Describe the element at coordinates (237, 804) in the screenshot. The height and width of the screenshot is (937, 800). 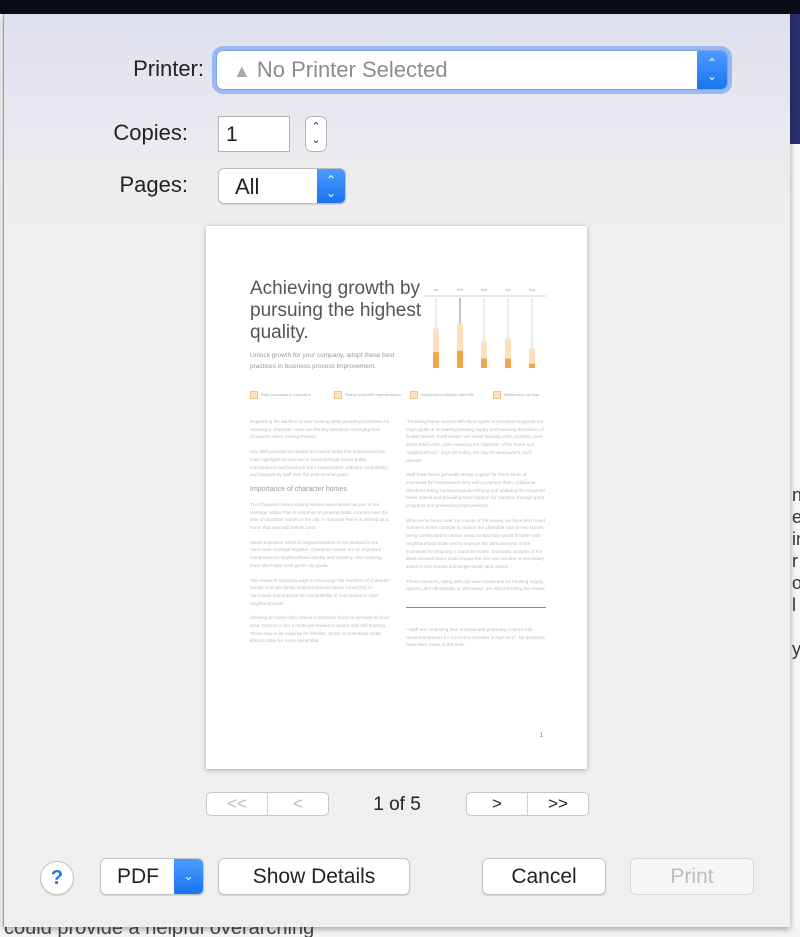
I see `first-page-button: <<` at that location.